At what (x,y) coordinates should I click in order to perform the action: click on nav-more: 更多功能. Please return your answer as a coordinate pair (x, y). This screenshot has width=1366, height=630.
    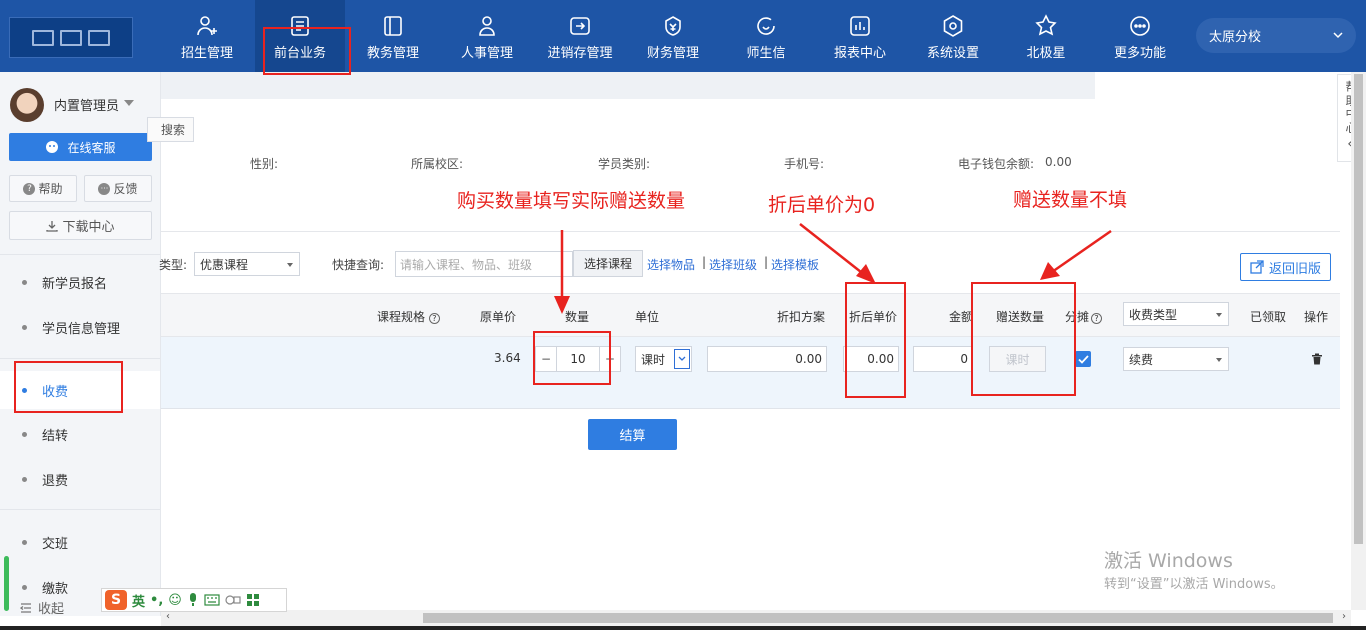
    Looking at the image, I should click on (1140, 36).